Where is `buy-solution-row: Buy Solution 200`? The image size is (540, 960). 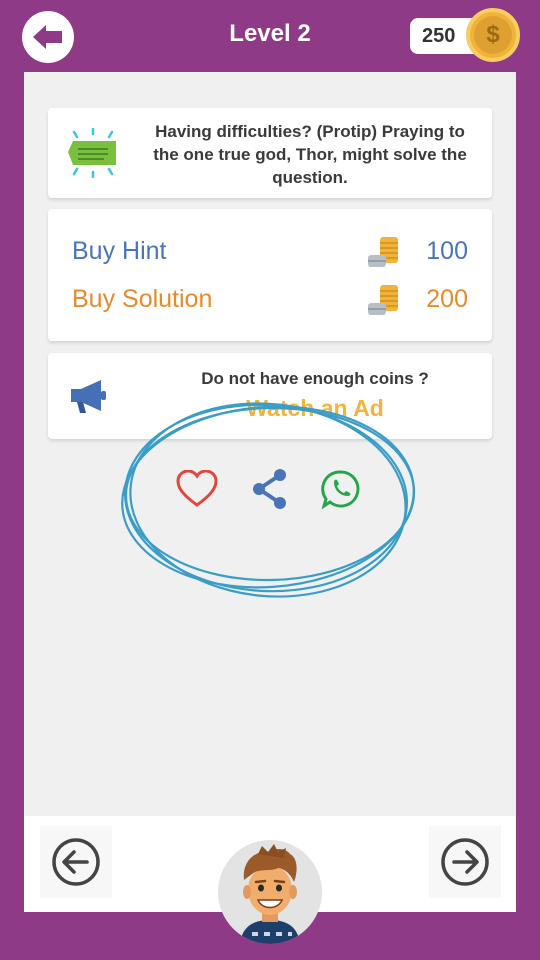 buy-solution-row: Buy Solution 200 is located at coordinates (270, 299).